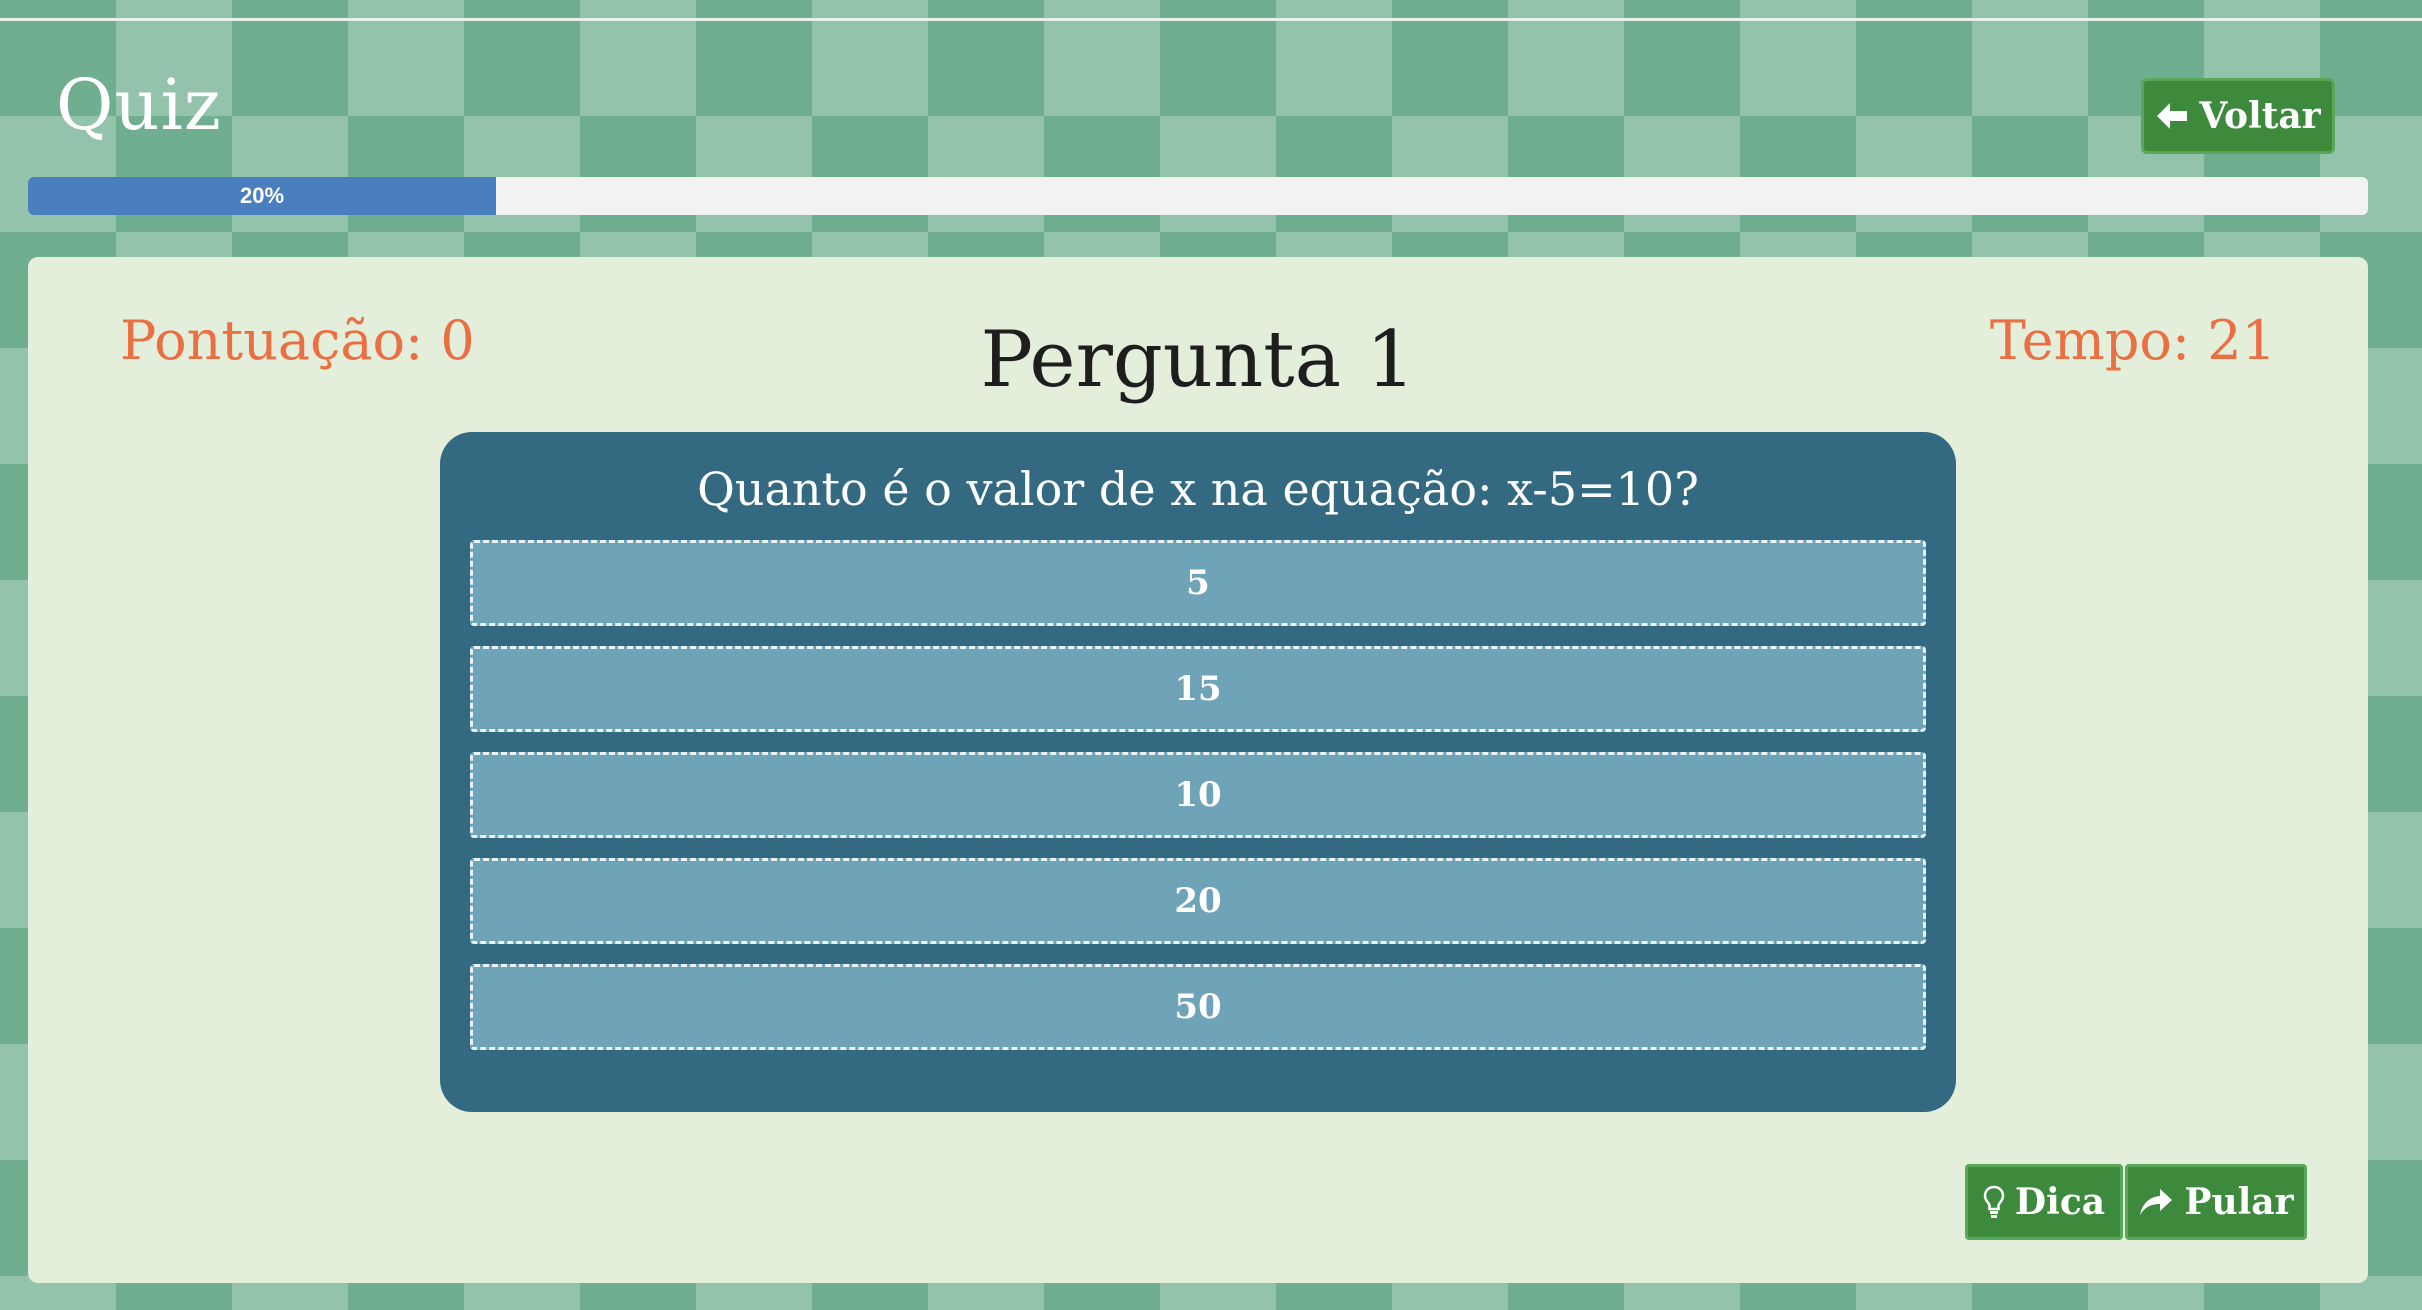 This screenshot has width=2422, height=1310. What do you see at coordinates (1198, 1007) in the screenshot?
I see `answer-option: 50` at bounding box center [1198, 1007].